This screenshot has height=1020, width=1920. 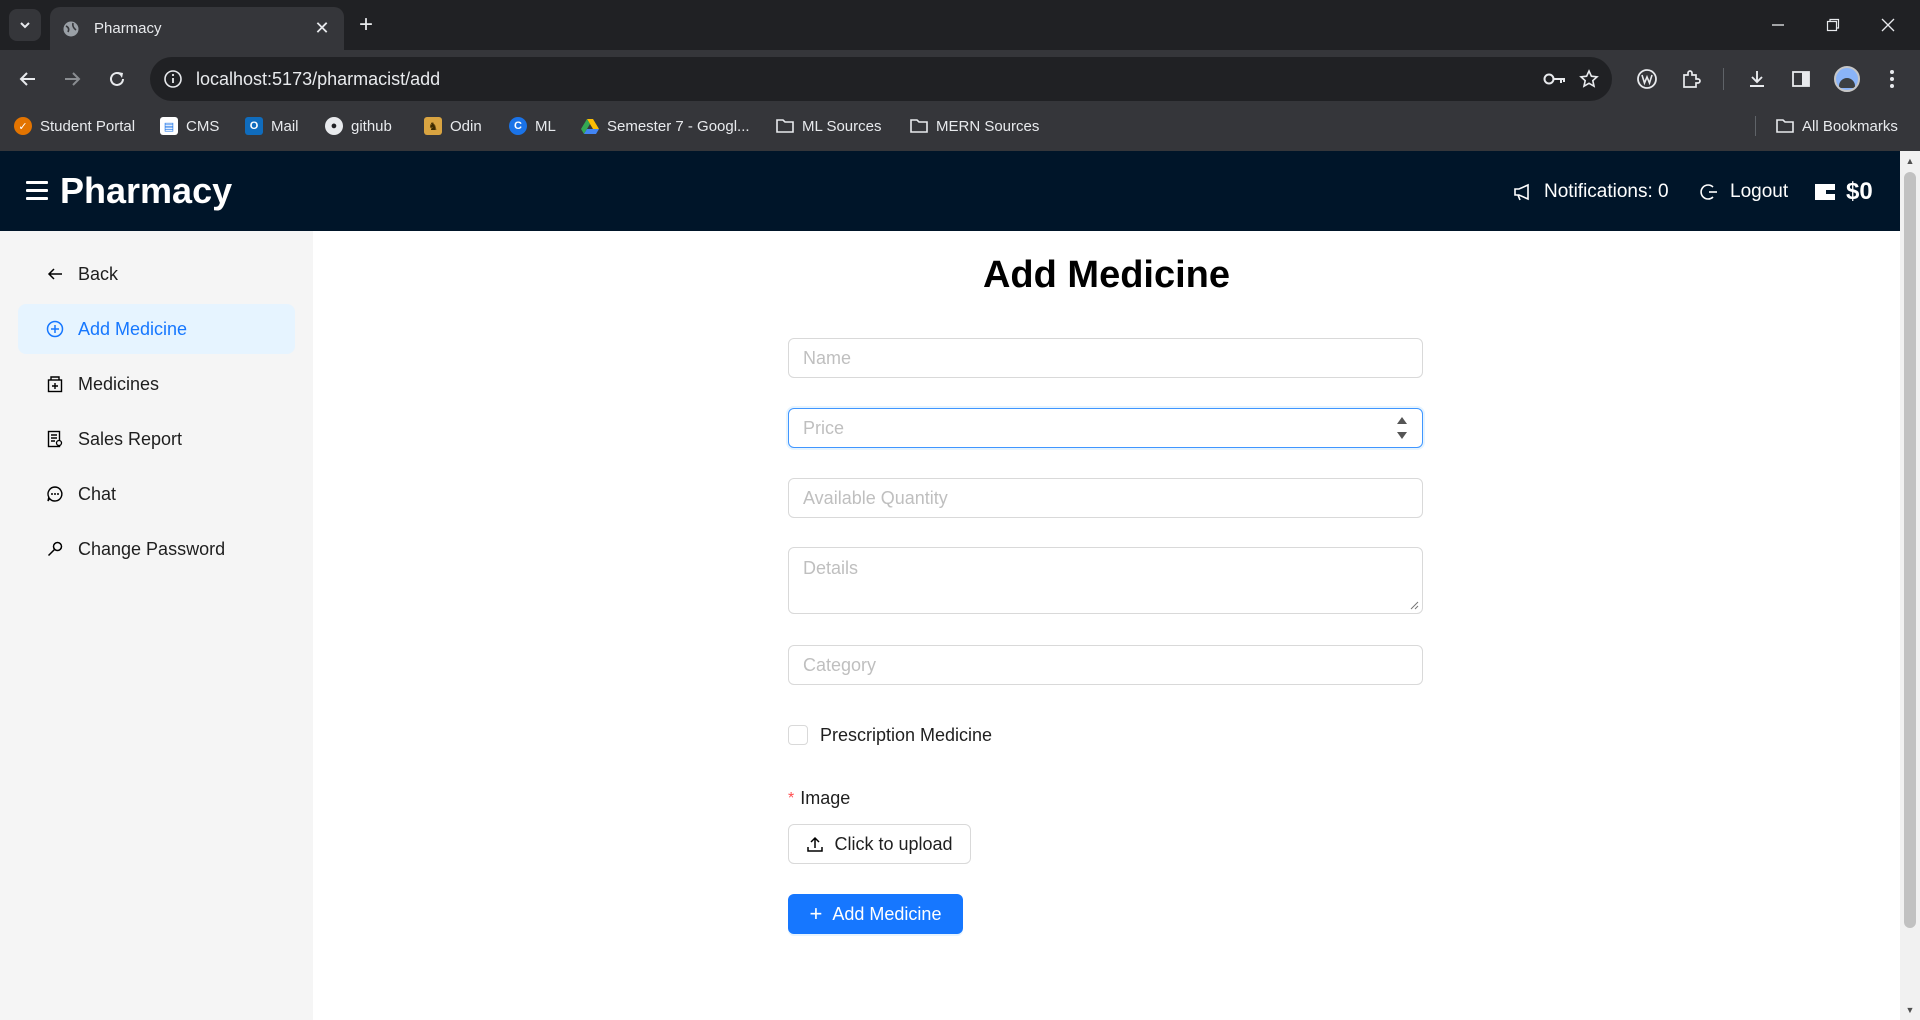 I want to click on sidebar-item-sales-report: Sales Report, so click(x=156, y=439).